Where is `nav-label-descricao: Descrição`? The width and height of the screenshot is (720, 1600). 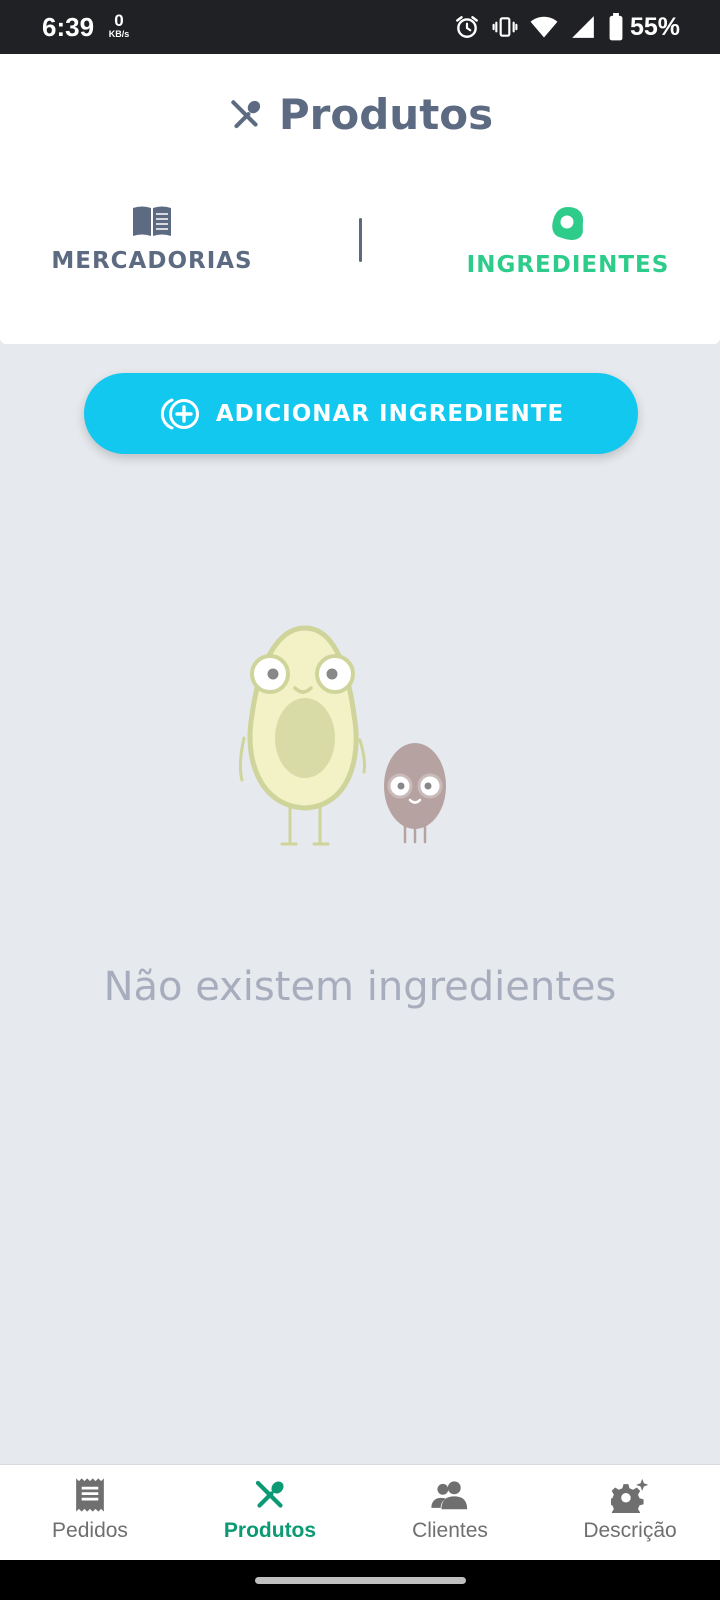
nav-label-descricao: Descrição is located at coordinates (630, 1530).